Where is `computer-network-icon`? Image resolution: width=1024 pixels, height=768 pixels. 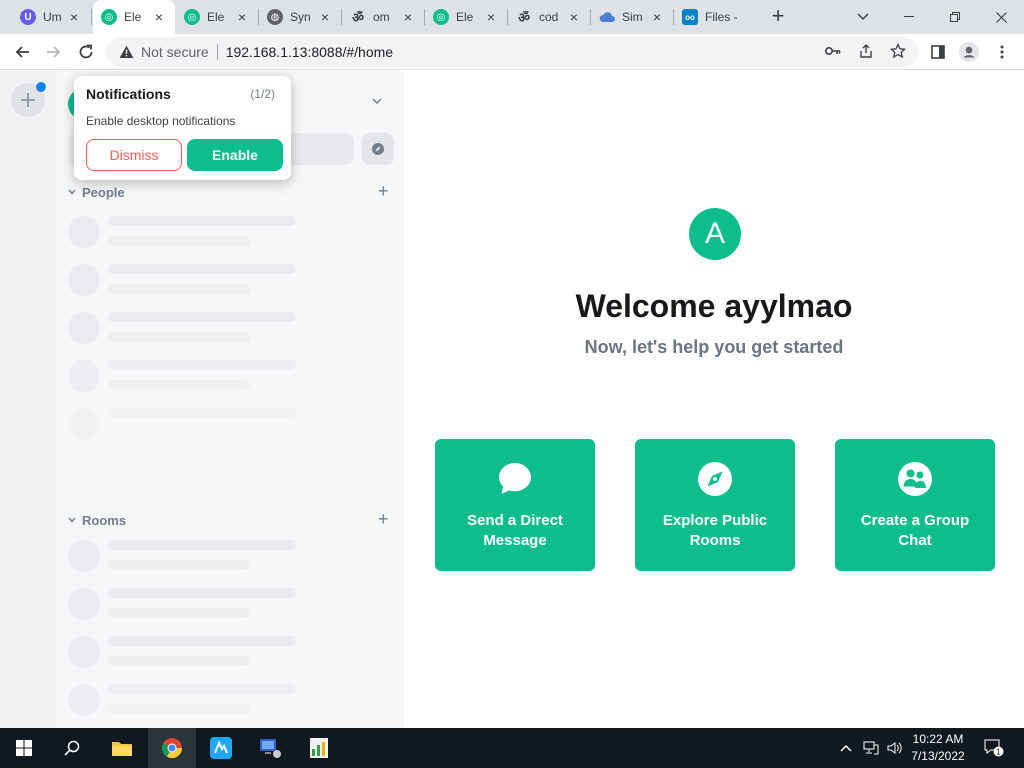 computer-network-icon is located at coordinates (270, 748).